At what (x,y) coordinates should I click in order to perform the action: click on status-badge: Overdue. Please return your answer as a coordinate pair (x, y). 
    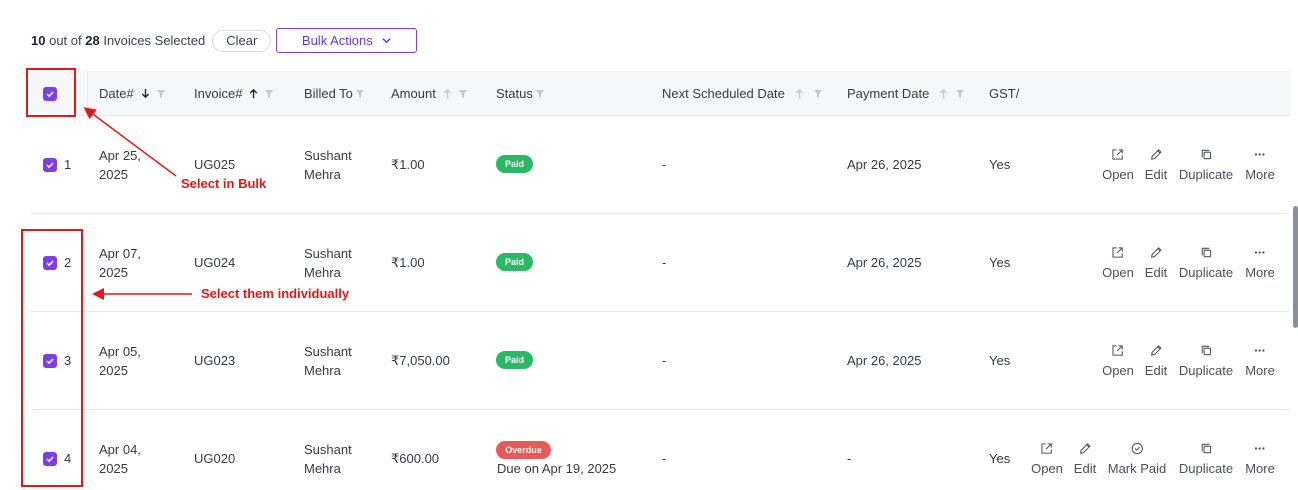
    Looking at the image, I should click on (523, 450).